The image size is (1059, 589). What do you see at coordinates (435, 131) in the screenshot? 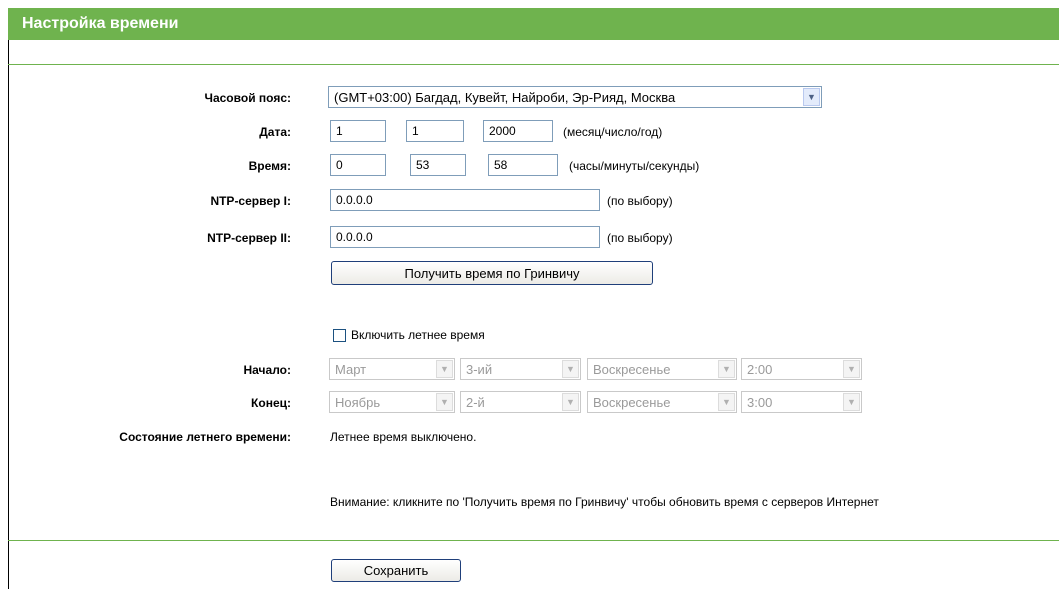
I see `date-day-input: 1` at bounding box center [435, 131].